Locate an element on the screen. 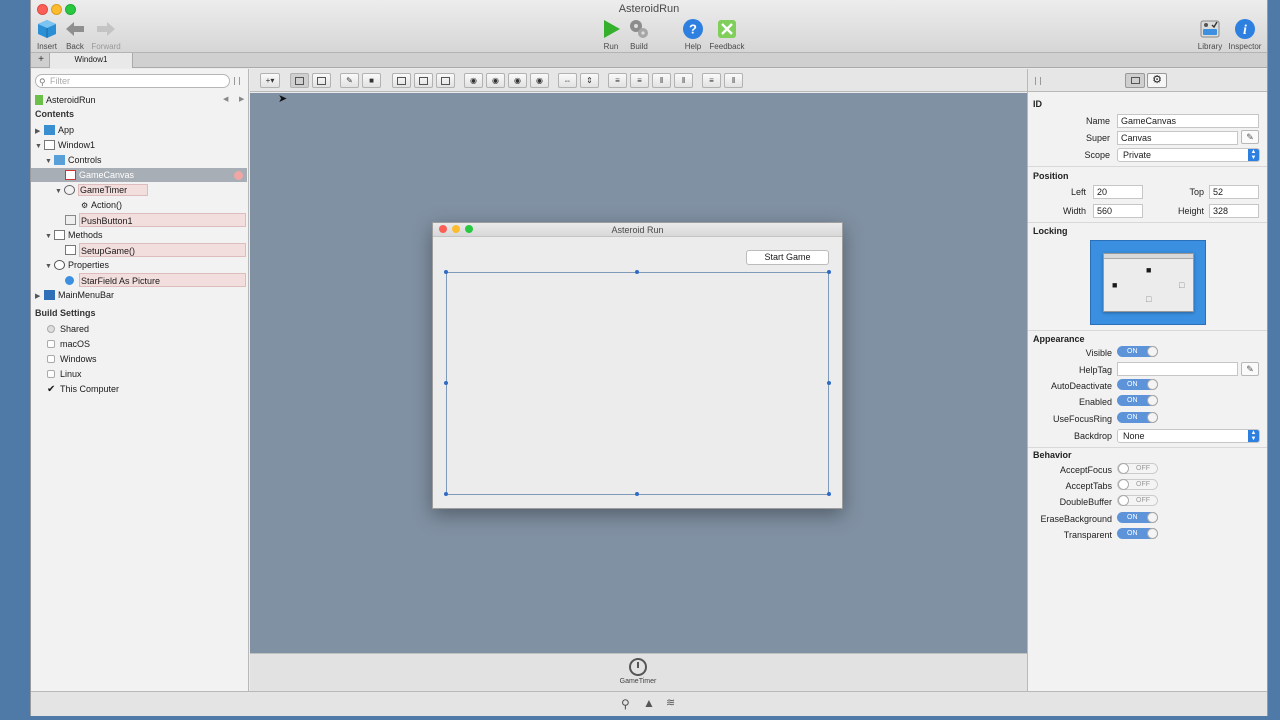 The height and width of the screenshot is (720, 1280). backdrop-select: None ▲ ▼ is located at coordinates (1188, 436).